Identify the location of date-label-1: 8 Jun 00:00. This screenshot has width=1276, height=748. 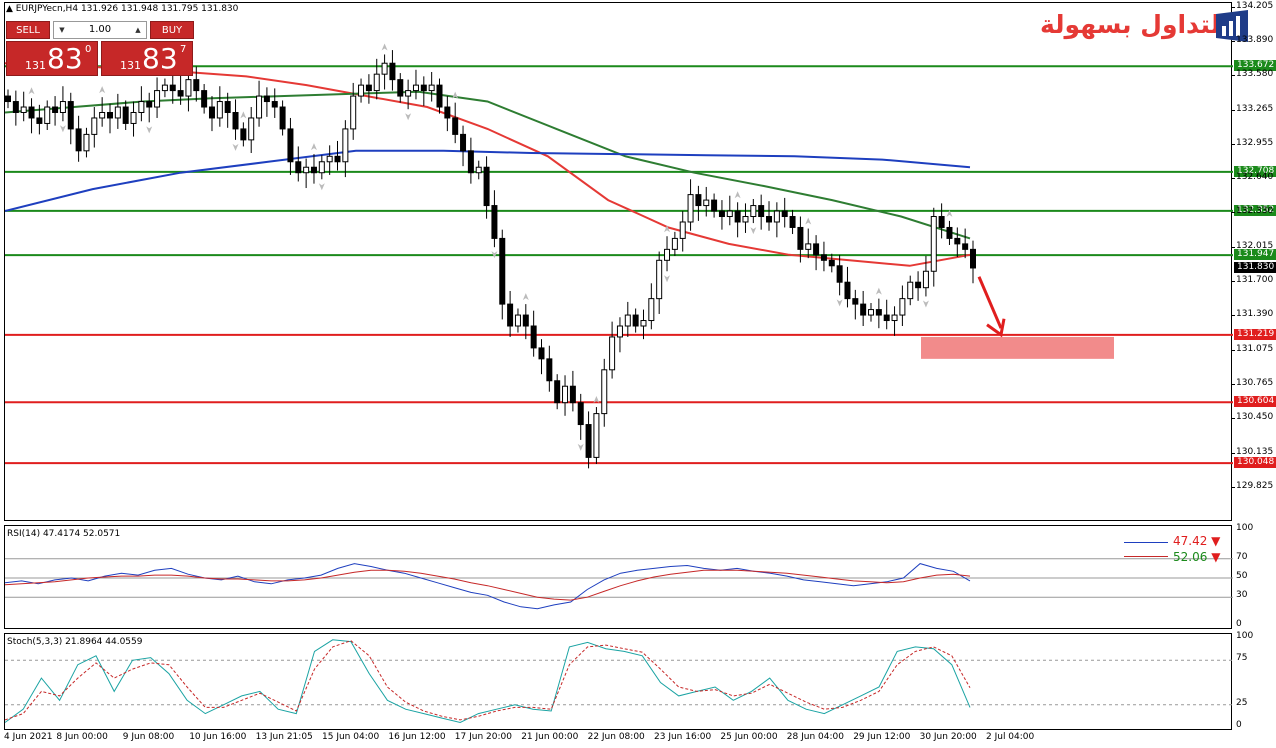
(82, 737).